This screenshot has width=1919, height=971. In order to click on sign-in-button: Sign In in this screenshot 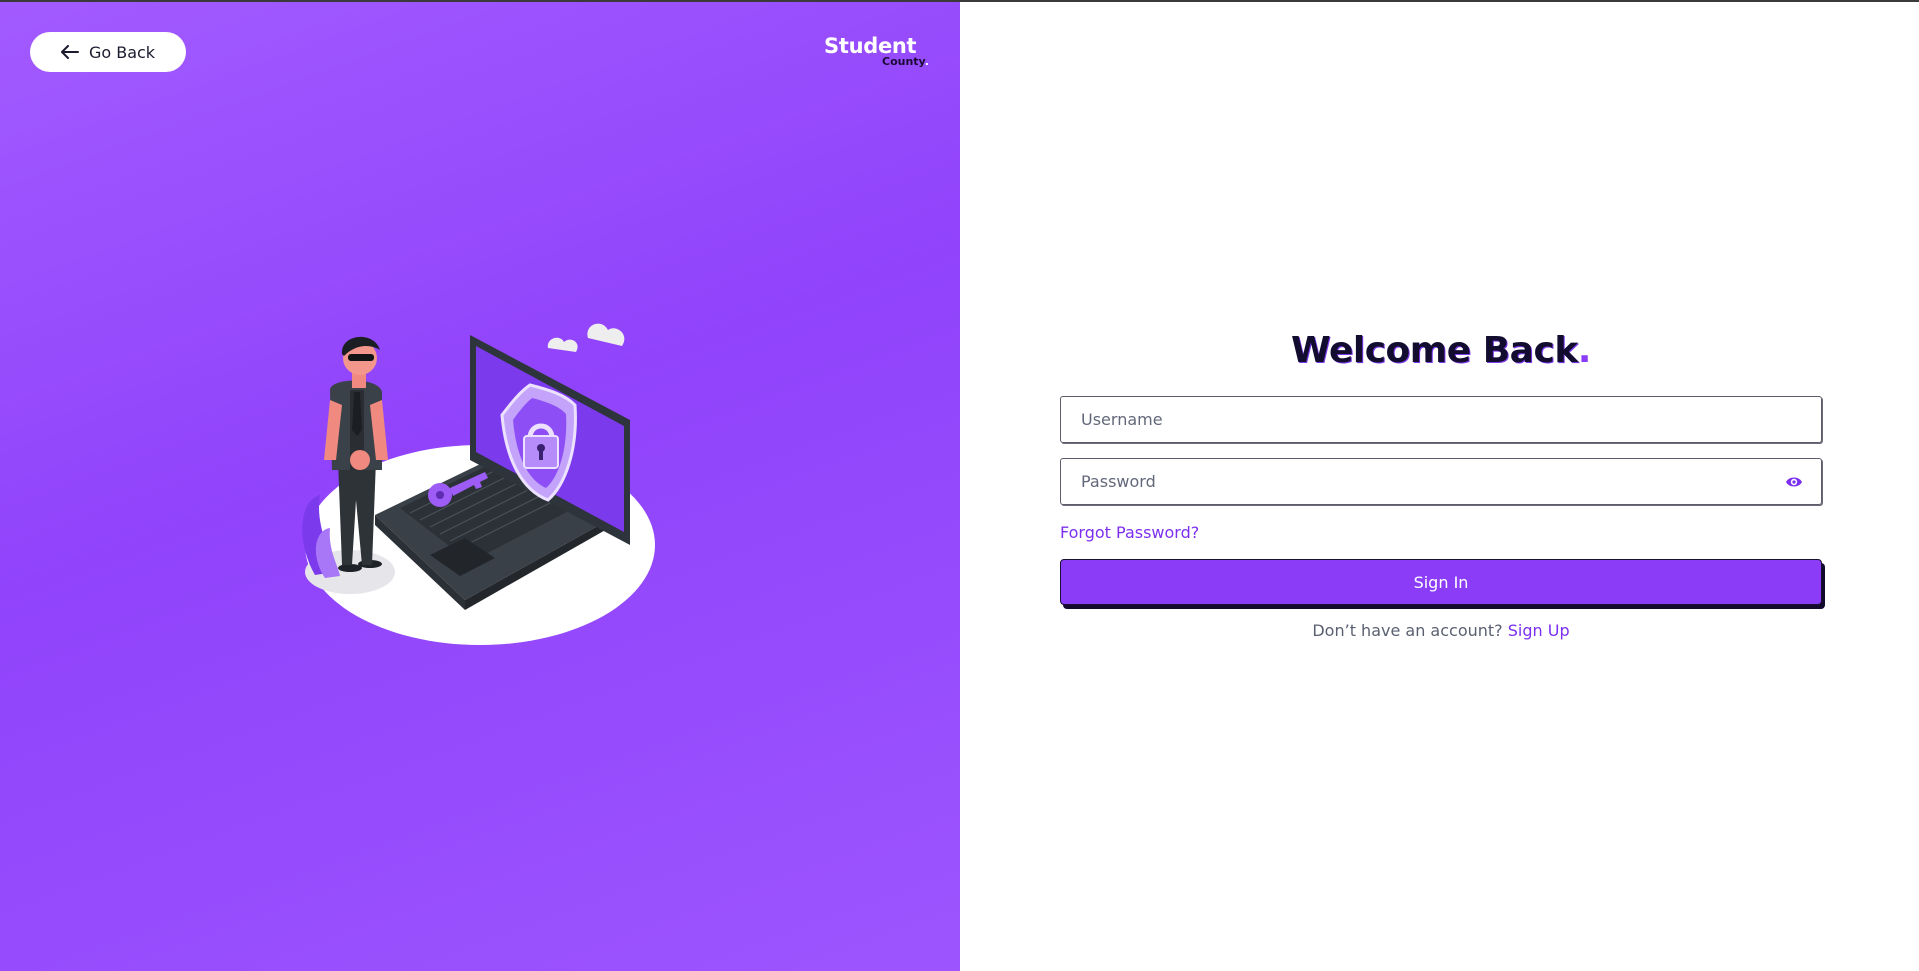, I will do `click(1441, 582)`.